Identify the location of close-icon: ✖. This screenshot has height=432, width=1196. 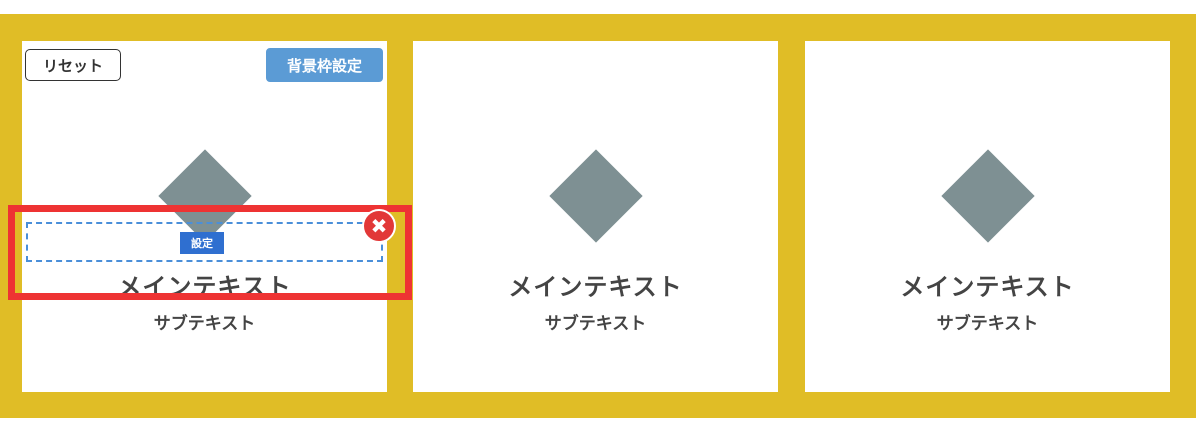
(379, 226).